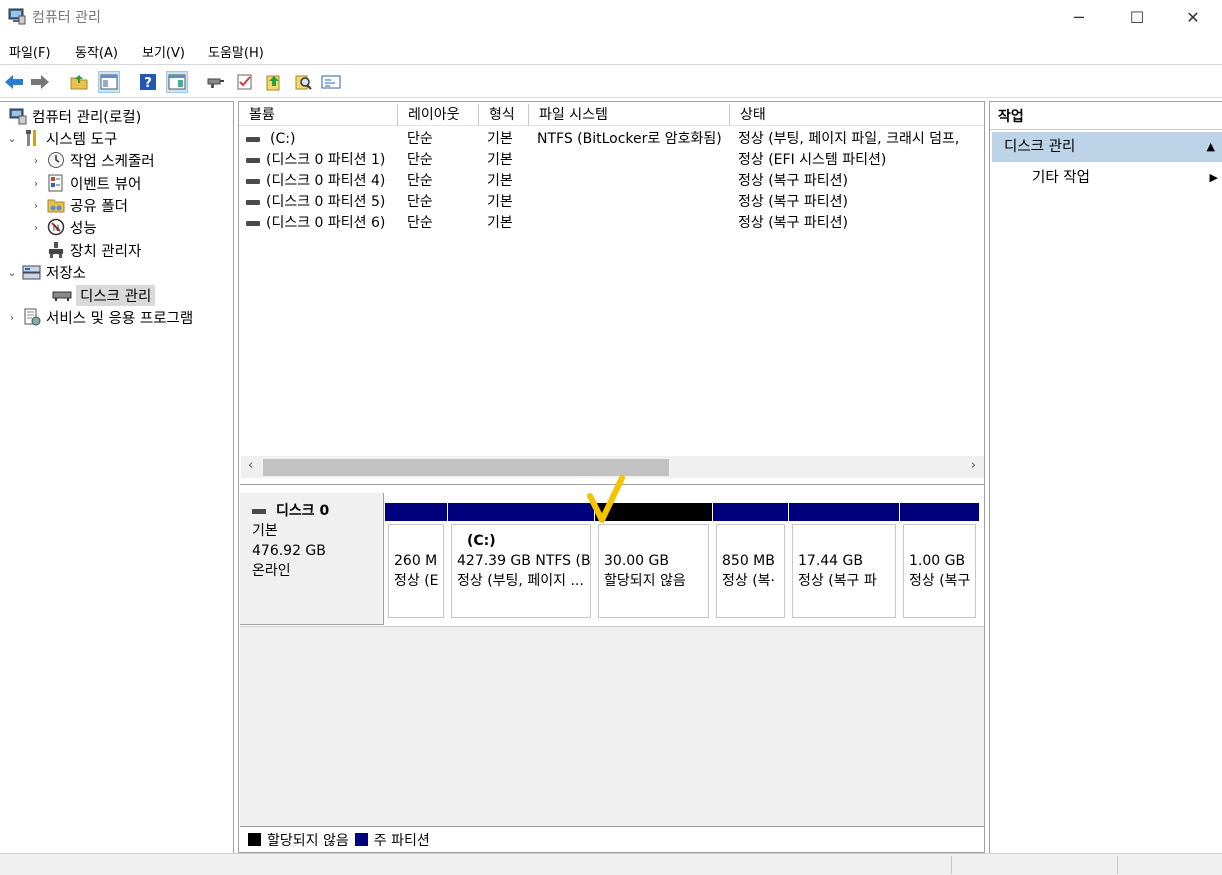  What do you see at coordinates (1127, 178) in the screenshot?
I see `action-more-actions: 기타 작업 ▶` at bounding box center [1127, 178].